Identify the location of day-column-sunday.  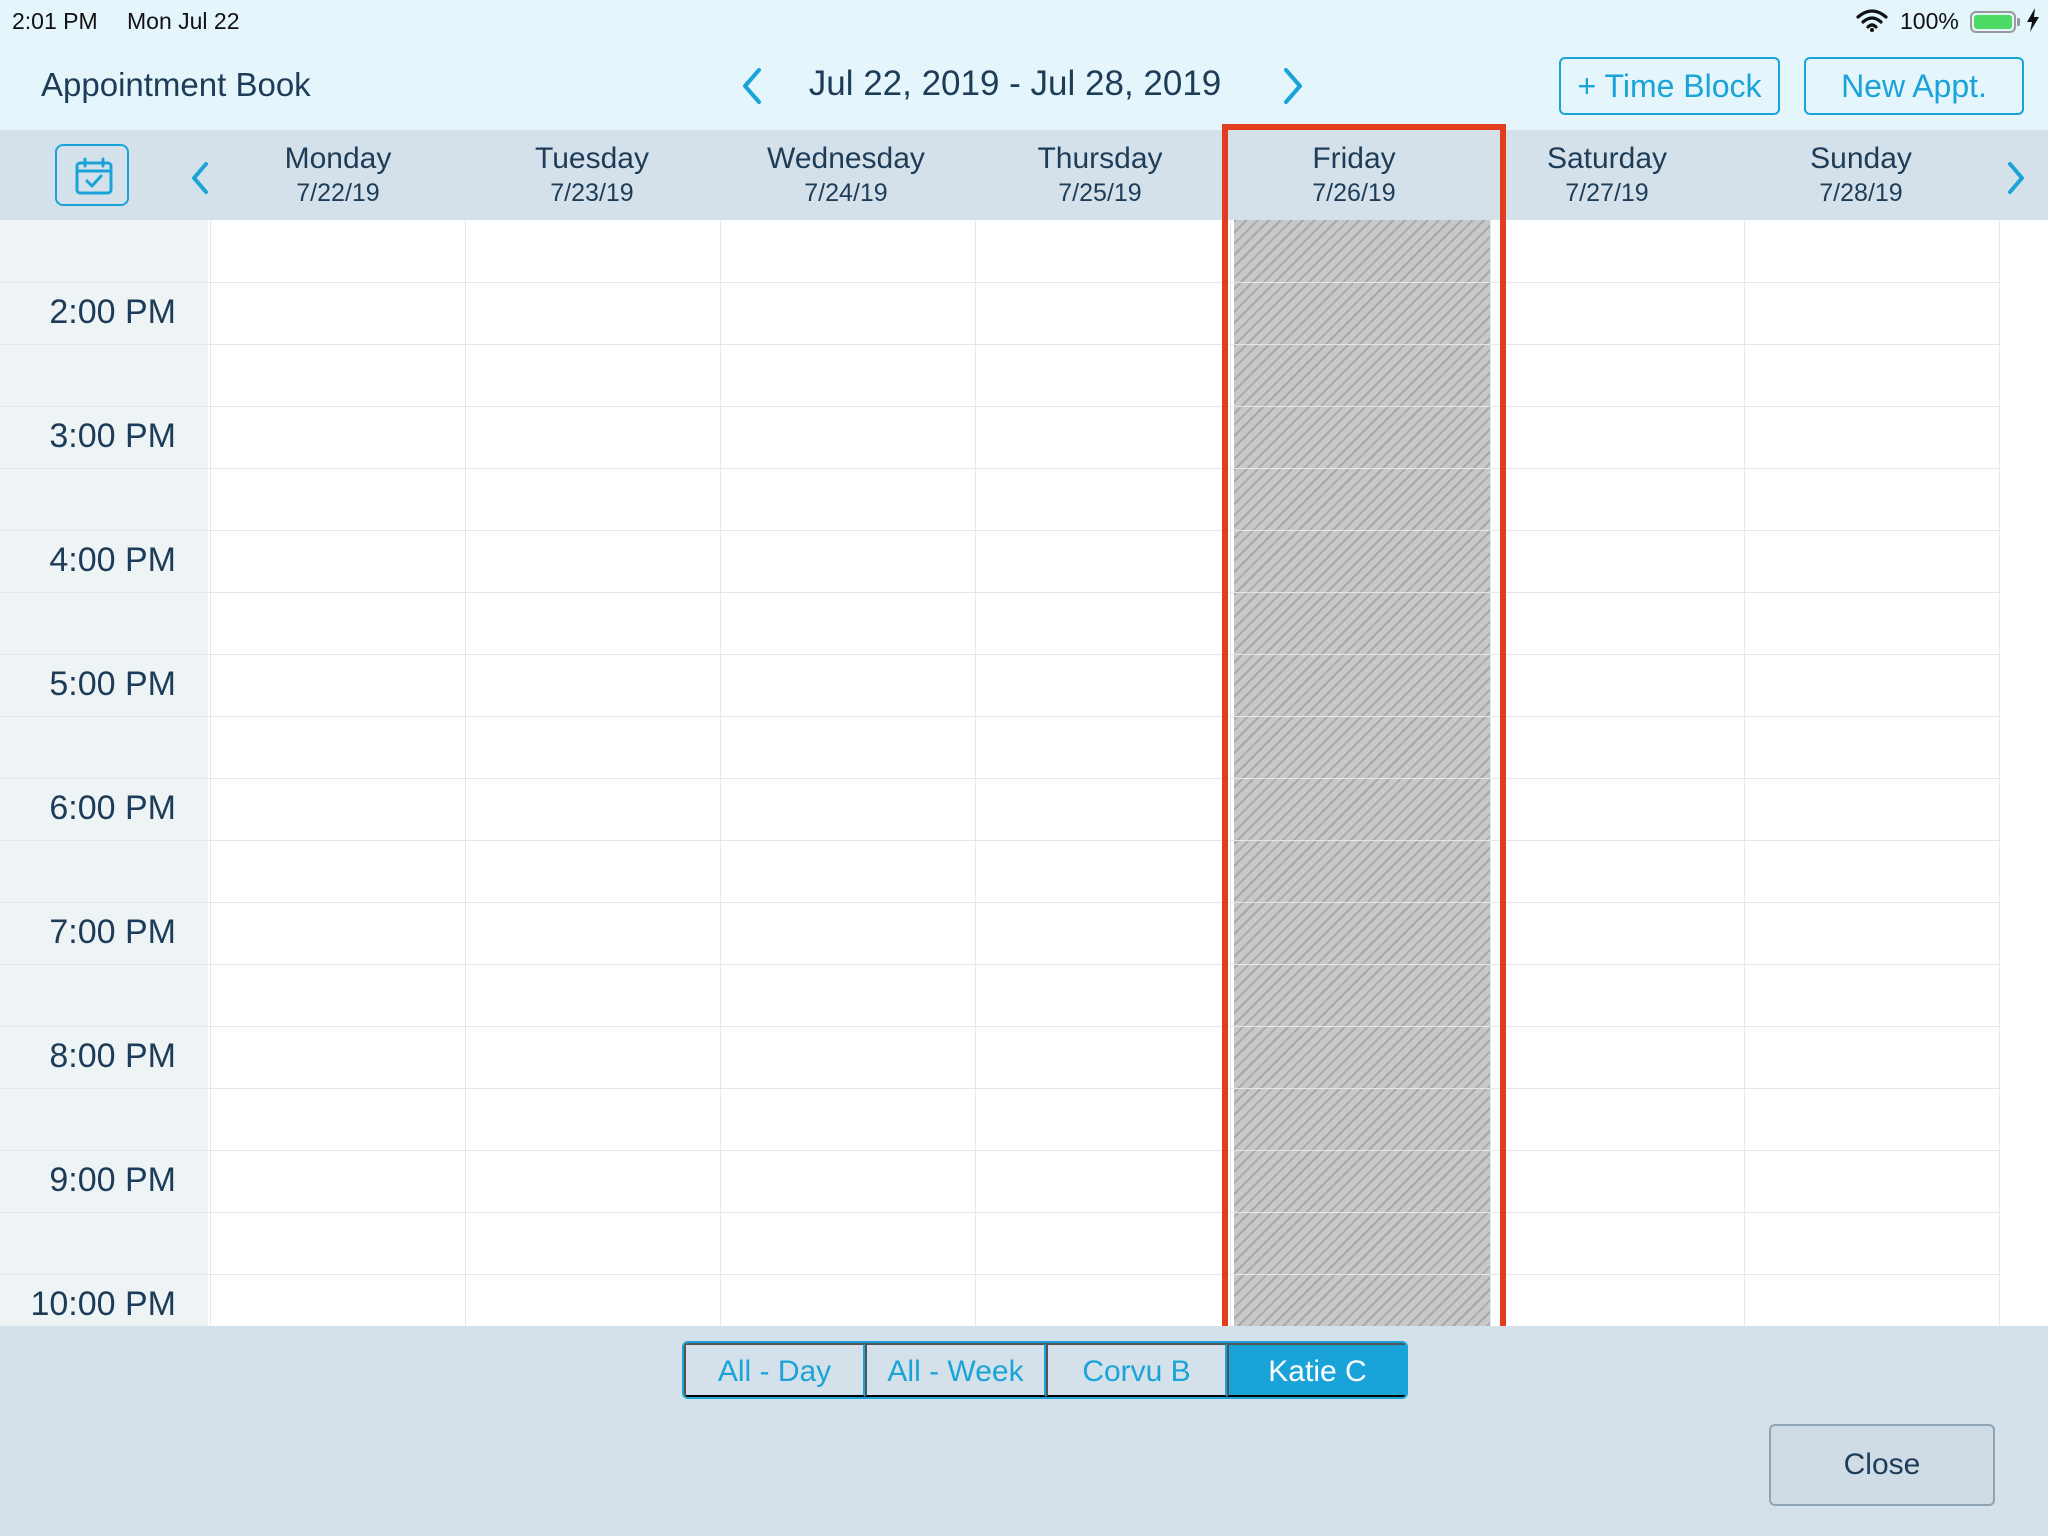
(1872, 773).